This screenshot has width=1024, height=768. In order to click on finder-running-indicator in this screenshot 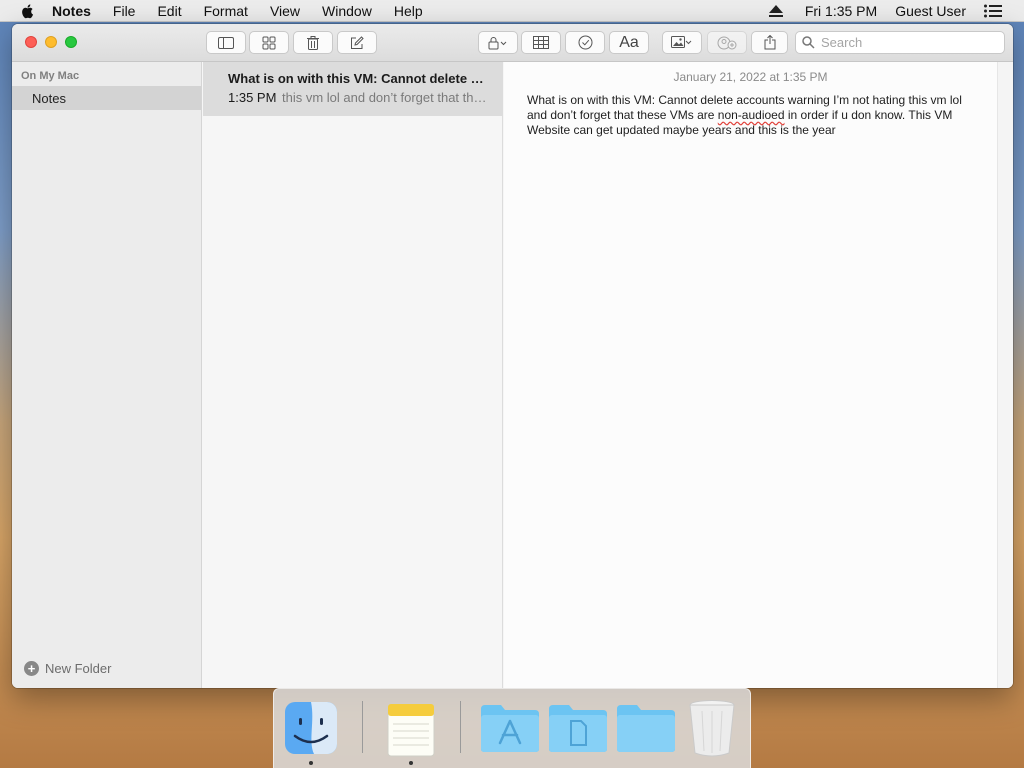, I will do `click(311, 763)`.